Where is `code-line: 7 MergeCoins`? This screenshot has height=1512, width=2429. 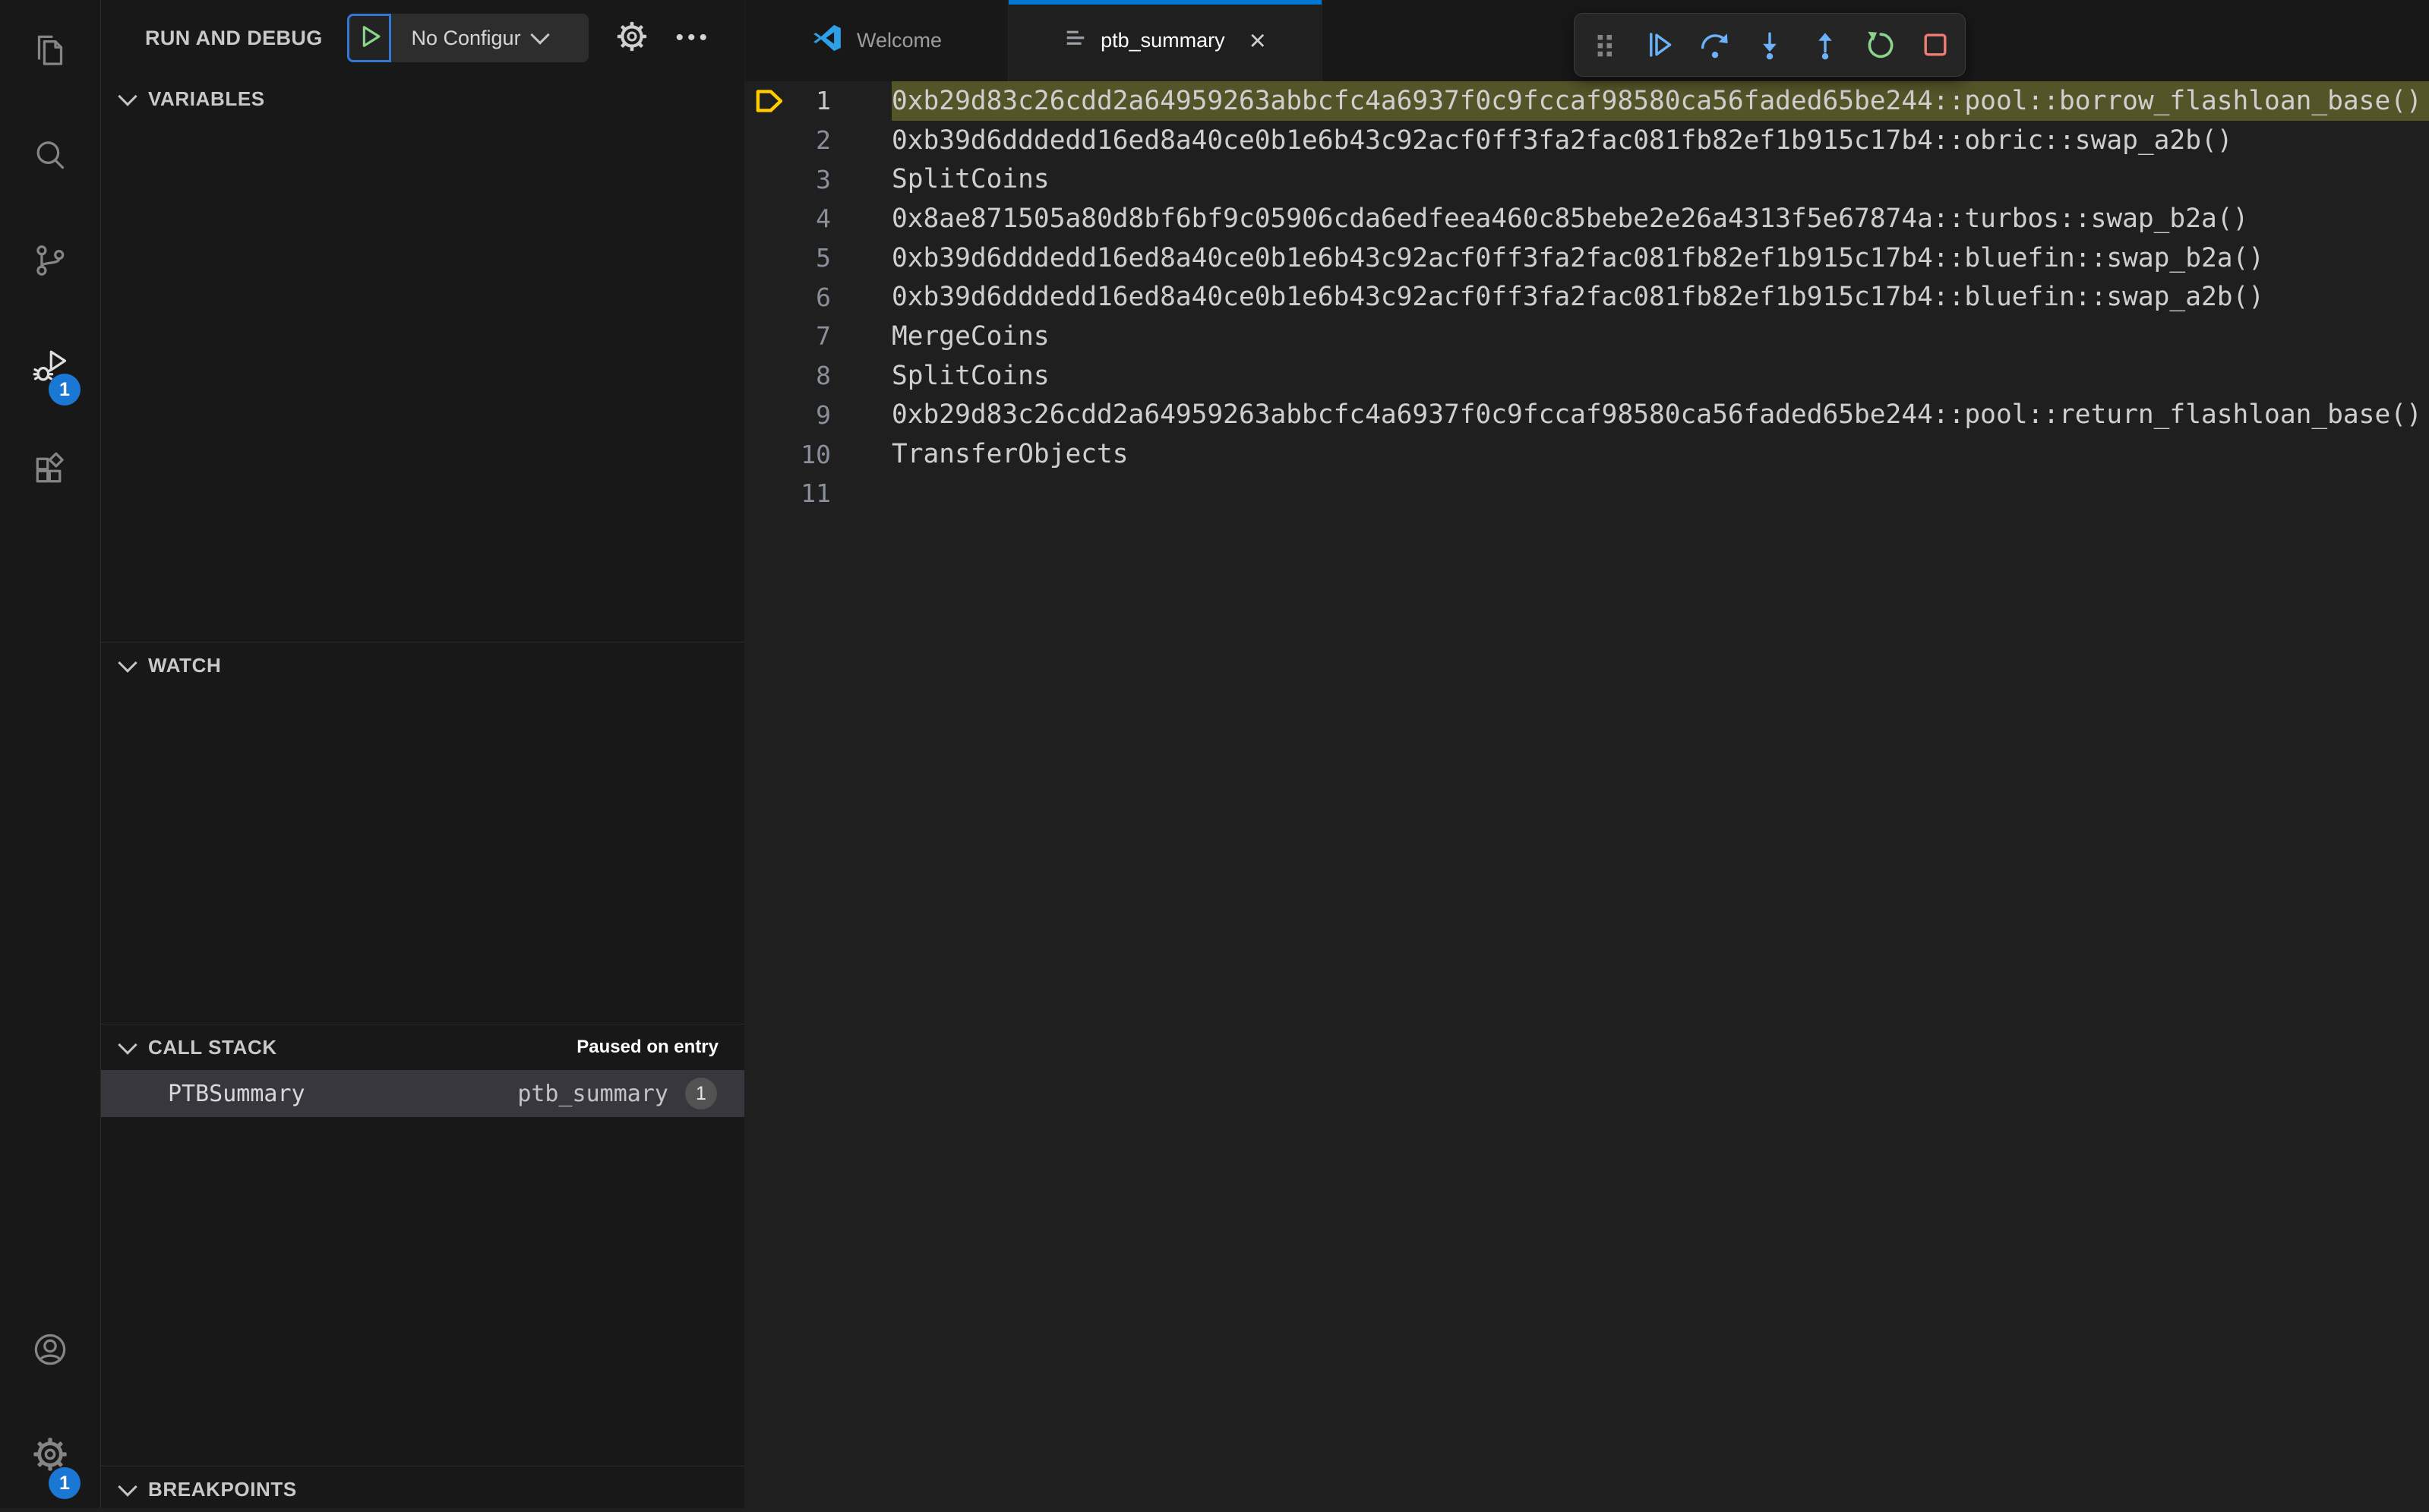 code-line: 7 MergeCoins is located at coordinates (1587, 336).